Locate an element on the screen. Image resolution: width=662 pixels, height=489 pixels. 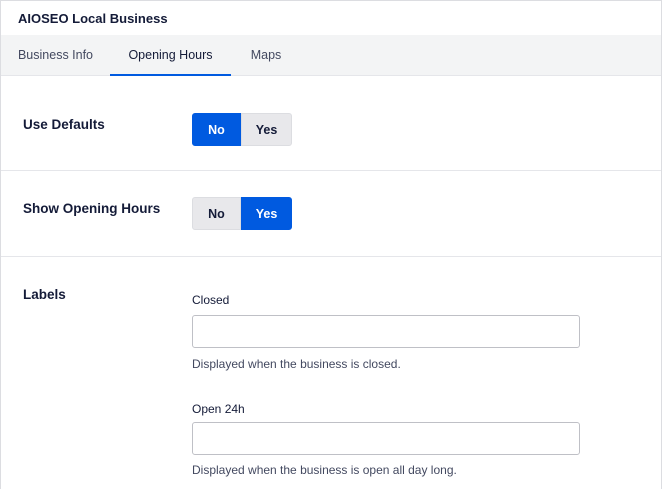
open24-field-label: Open 24h is located at coordinates (218, 409).